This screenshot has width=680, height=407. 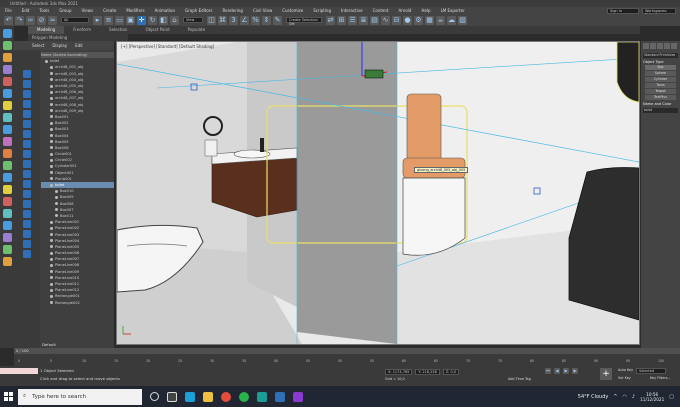 What do you see at coordinates (118, 30) in the screenshot?
I see `tab-selection: Selection` at bounding box center [118, 30].